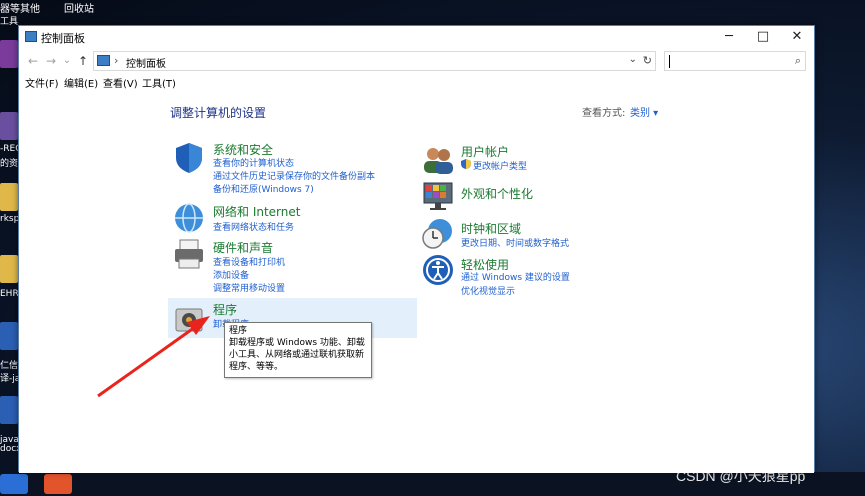 Image resolution: width=865 pixels, height=496 pixels. I want to click on recycle-bin-label: 回收站, so click(79, 7).